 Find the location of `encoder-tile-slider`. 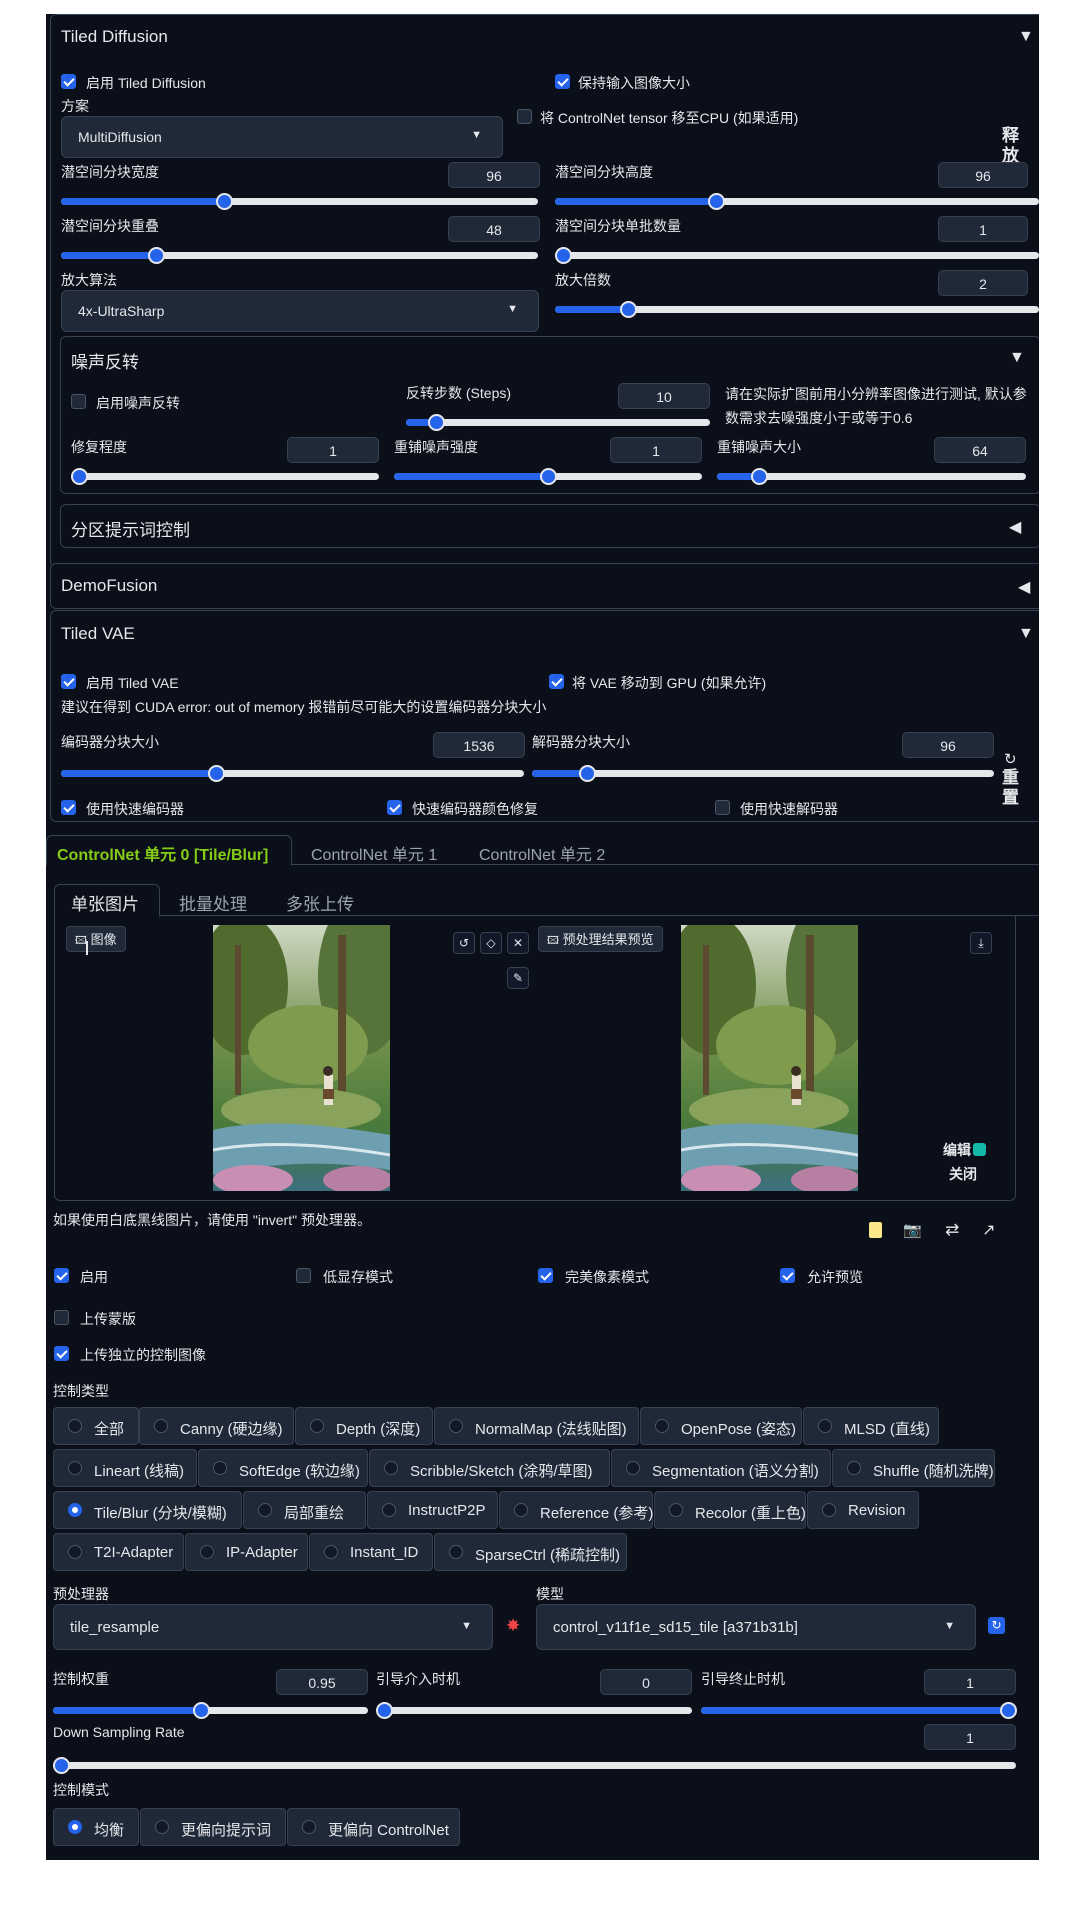

encoder-tile-slider is located at coordinates (292, 773).